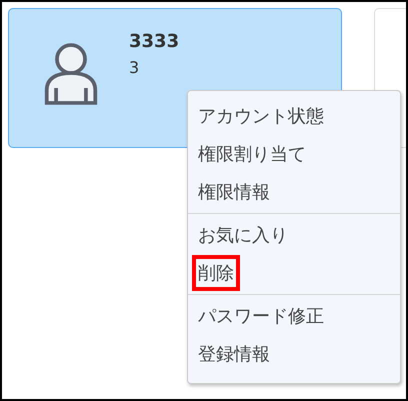 The width and height of the screenshot is (408, 401). I want to click on menu-item: 削除, so click(216, 273).